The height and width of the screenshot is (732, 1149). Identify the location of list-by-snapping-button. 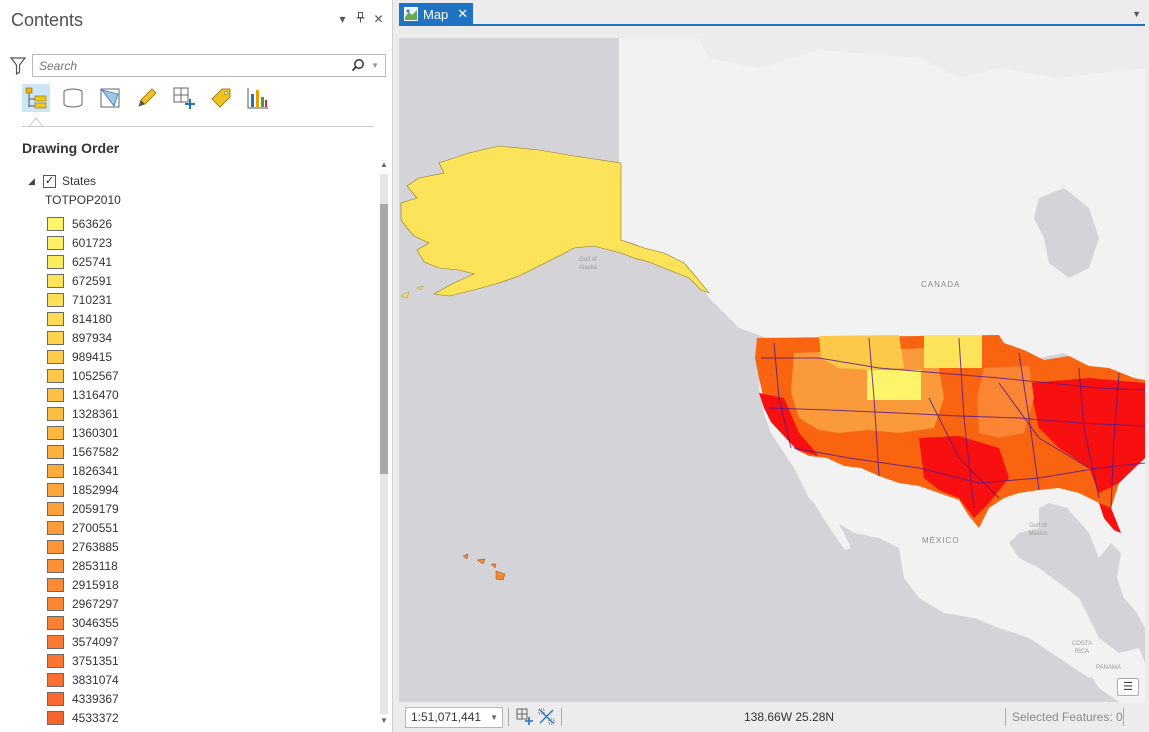
(184, 98).